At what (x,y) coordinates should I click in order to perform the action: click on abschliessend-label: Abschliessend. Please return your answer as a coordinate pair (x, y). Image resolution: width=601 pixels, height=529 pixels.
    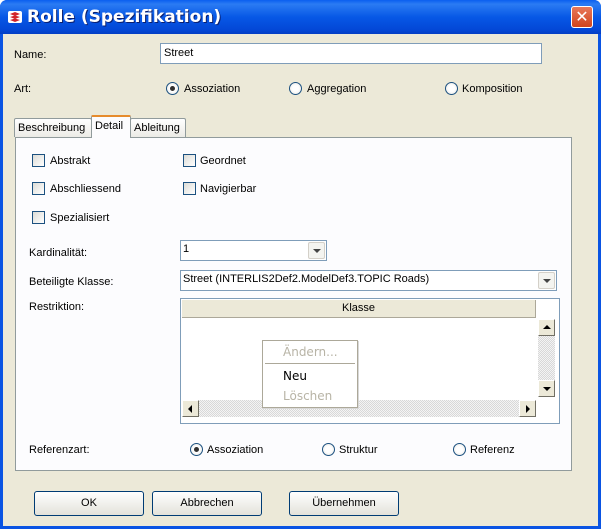
    Looking at the image, I should click on (85, 189).